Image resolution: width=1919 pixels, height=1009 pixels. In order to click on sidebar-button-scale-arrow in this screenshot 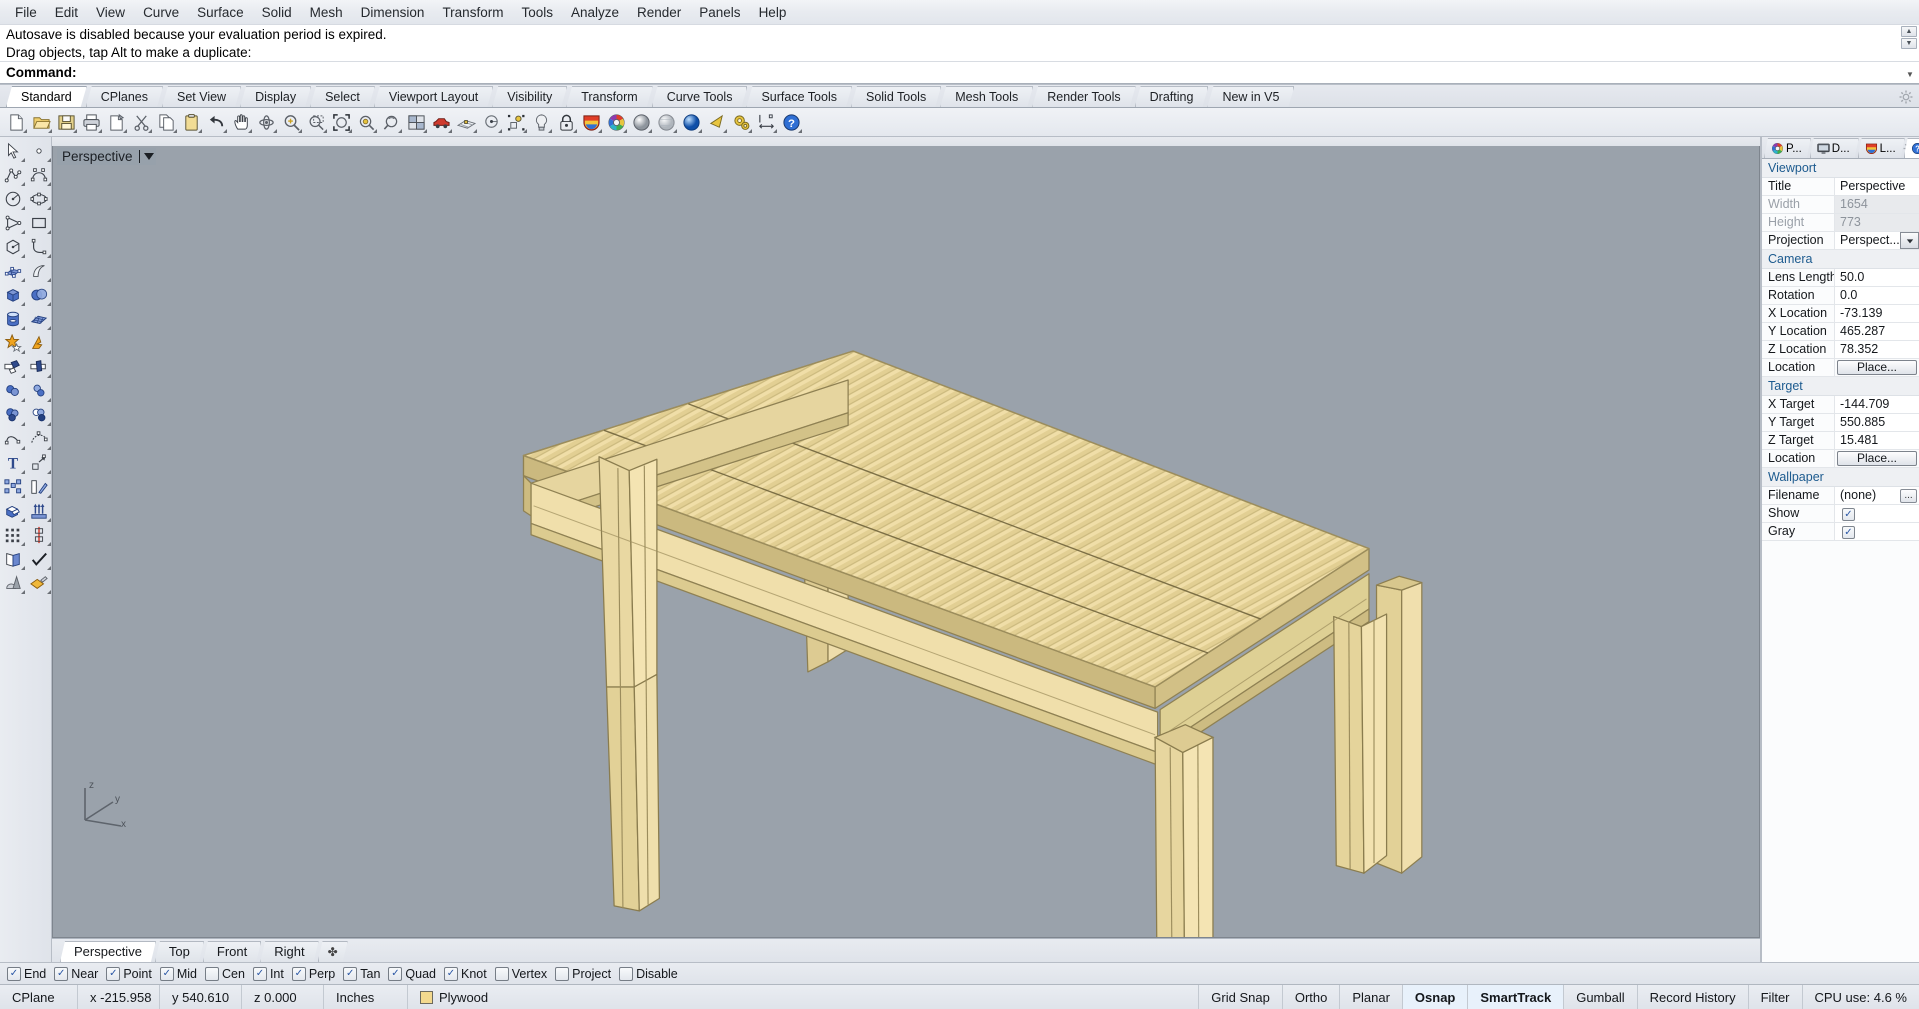, I will do `click(39, 463)`.